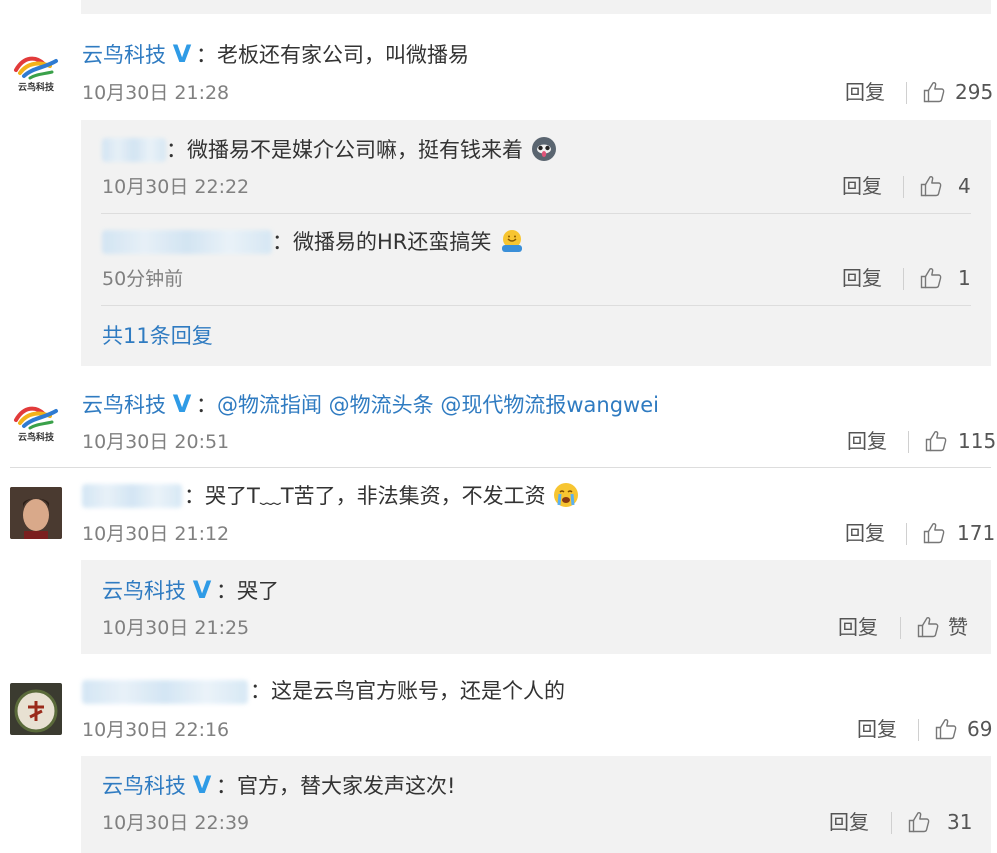  I want to click on like-count: 115, so click(977, 441).